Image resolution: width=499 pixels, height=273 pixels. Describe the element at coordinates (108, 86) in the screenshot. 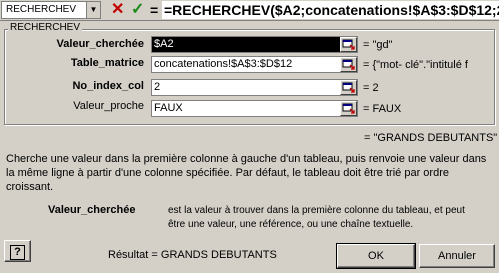

I see `arg-label-no-index-col: No_index_col` at that location.